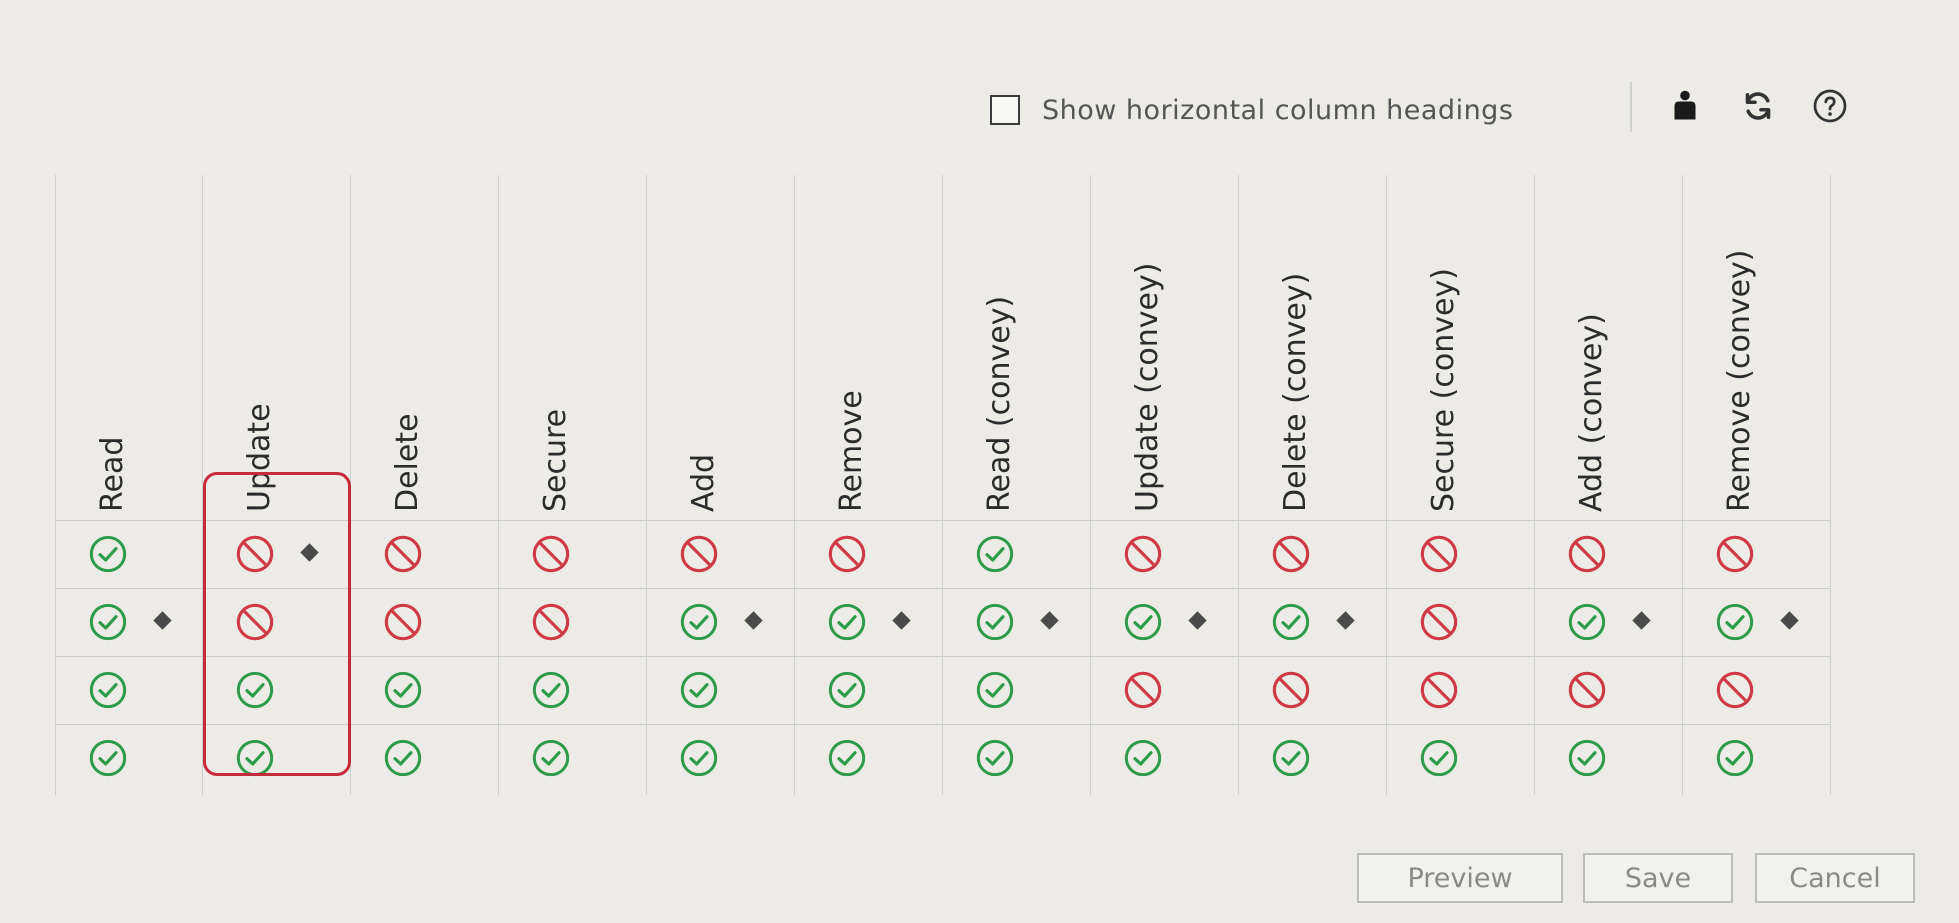 This screenshot has width=1959, height=923. I want to click on column-header: Update, so click(277, 347).